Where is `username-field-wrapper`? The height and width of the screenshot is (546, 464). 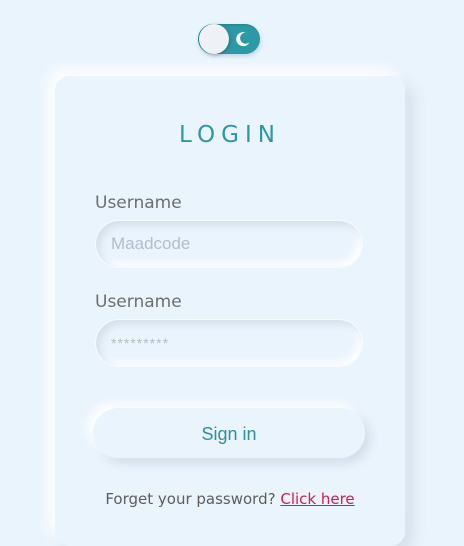
username-field-wrapper is located at coordinates (229, 244).